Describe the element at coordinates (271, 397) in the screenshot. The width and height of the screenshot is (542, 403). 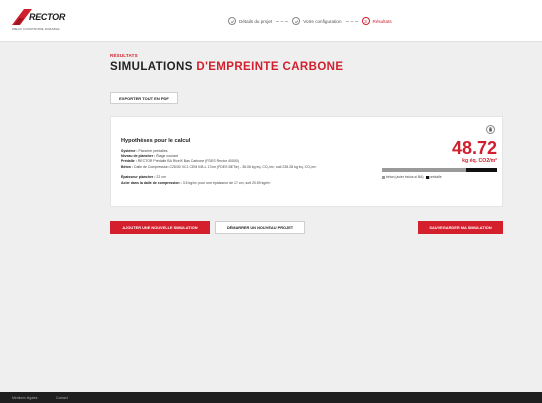
I see `footer: Mentions légales Contact` at that location.